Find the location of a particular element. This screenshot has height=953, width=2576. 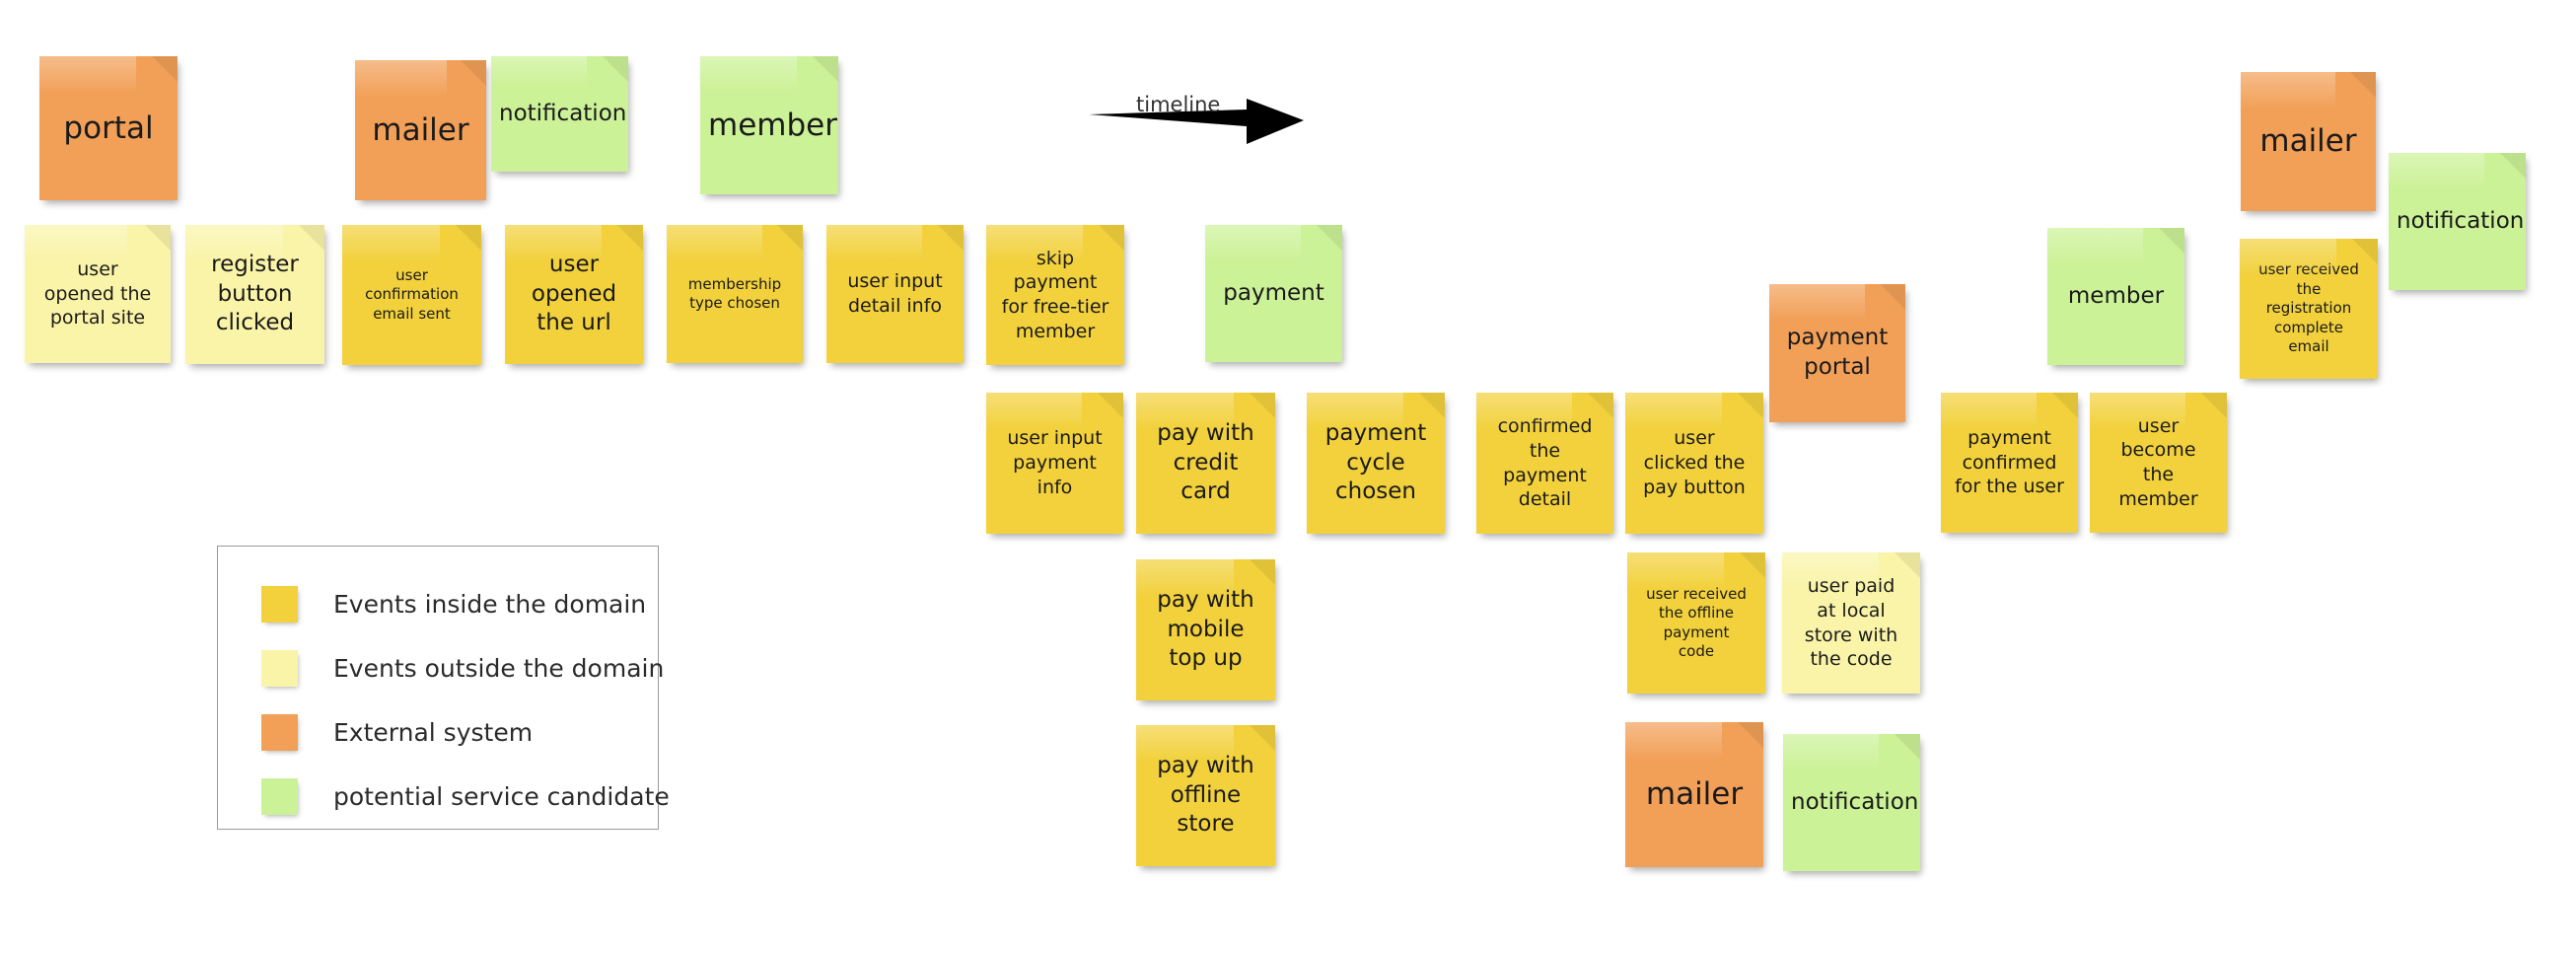

legend-item: Events outside the domain is located at coordinates (462, 668).